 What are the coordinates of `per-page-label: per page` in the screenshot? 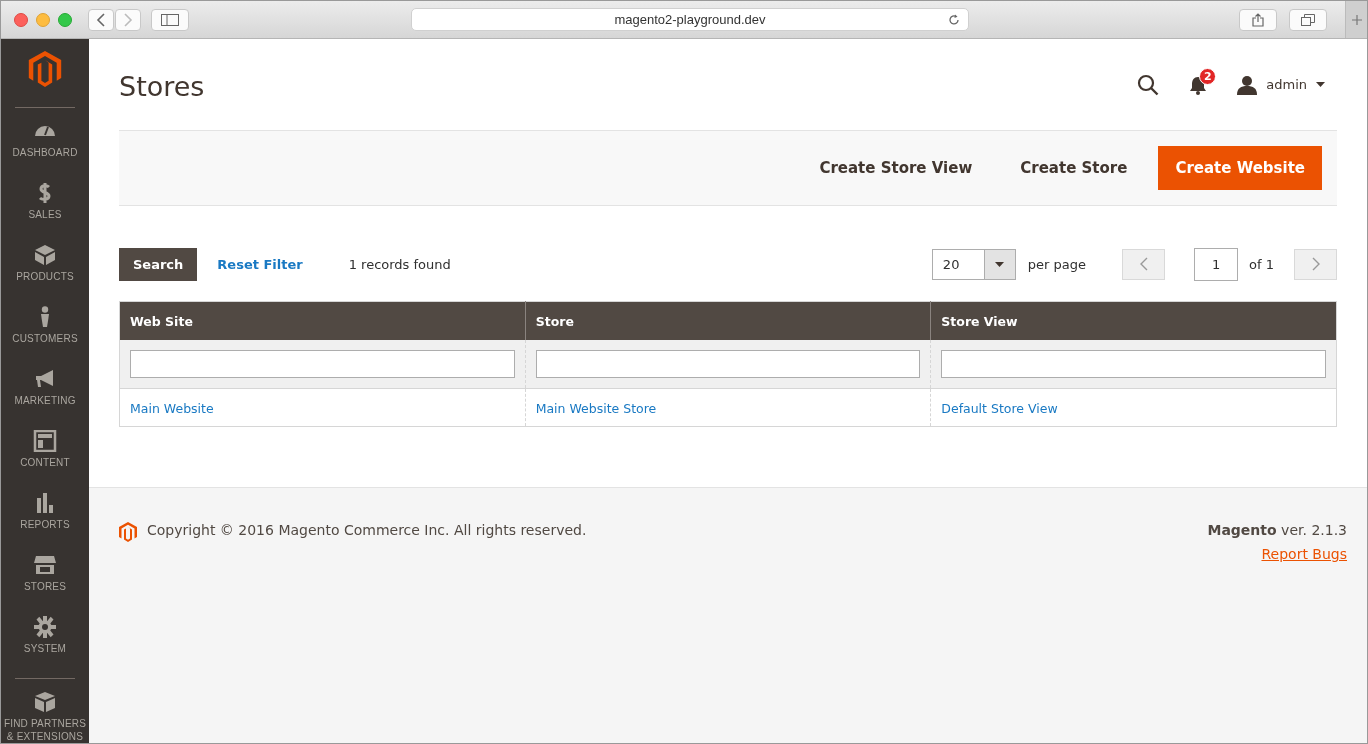 It's located at (1057, 264).